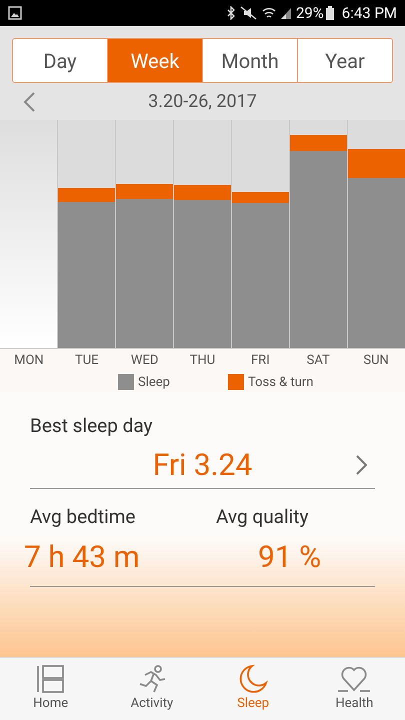  Describe the element at coordinates (82, 558) in the screenshot. I see `stat-value: 7 h 43 m` at that location.